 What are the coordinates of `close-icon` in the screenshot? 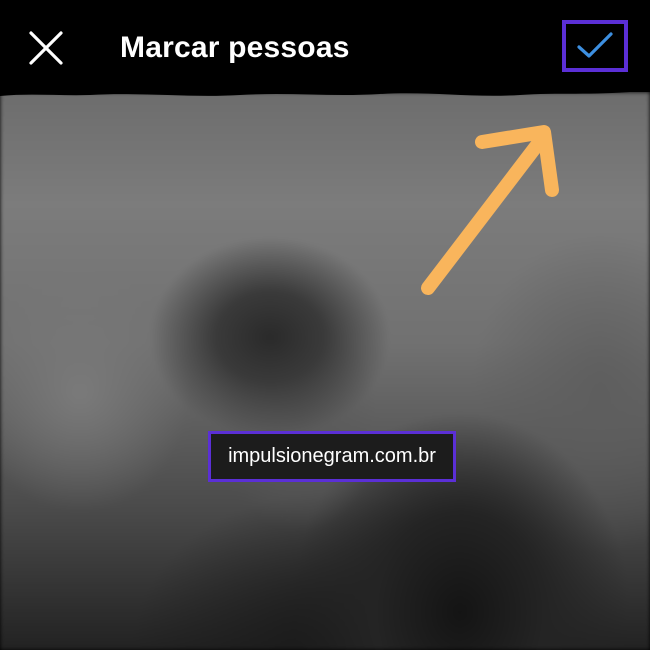 It's located at (46, 48).